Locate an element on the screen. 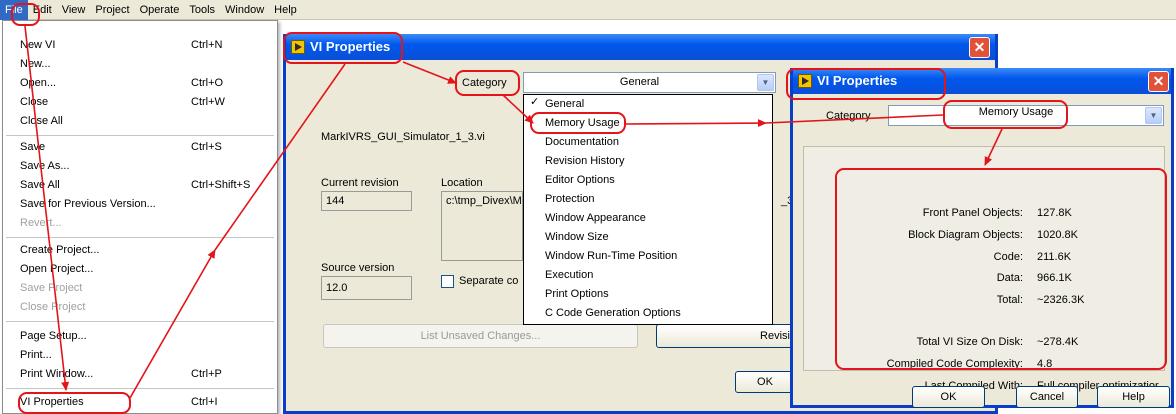 The image size is (1176, 414). menu-tools: Tools is located at coordinates (202, 10).